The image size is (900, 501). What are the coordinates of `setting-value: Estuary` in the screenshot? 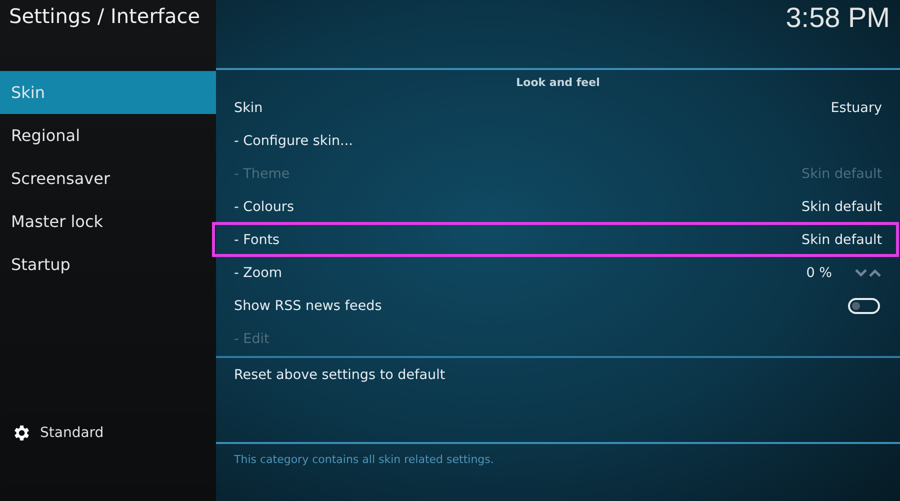 It's located at (856, 108).